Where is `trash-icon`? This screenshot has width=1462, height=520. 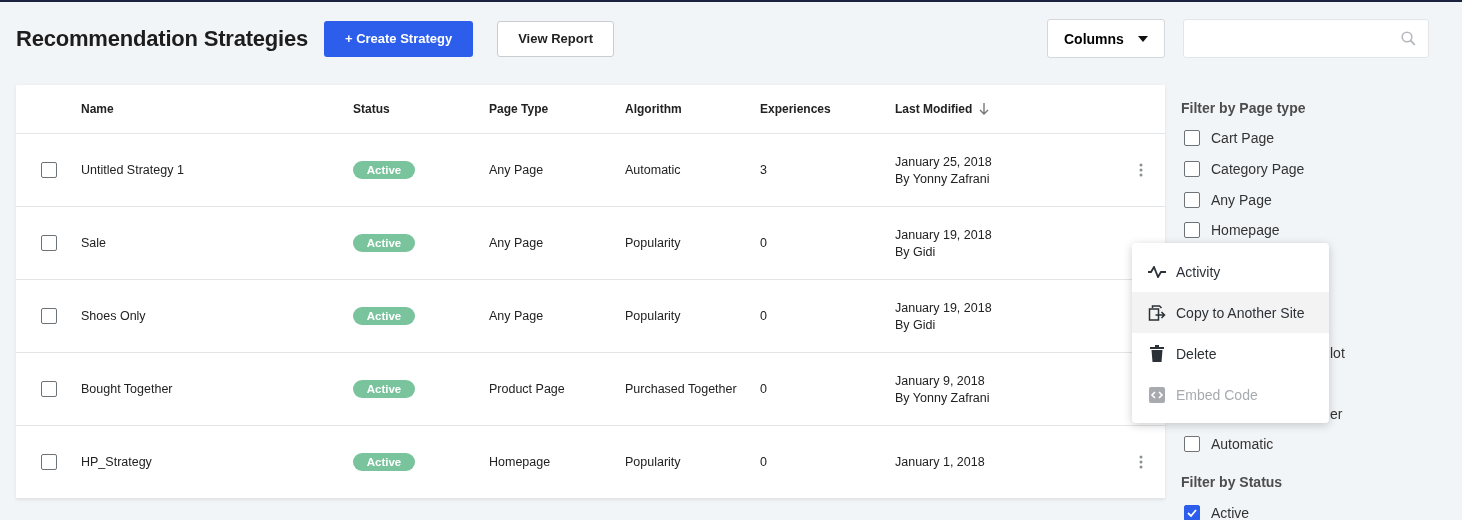
trash-icon is located at coordinates (1157, 353).